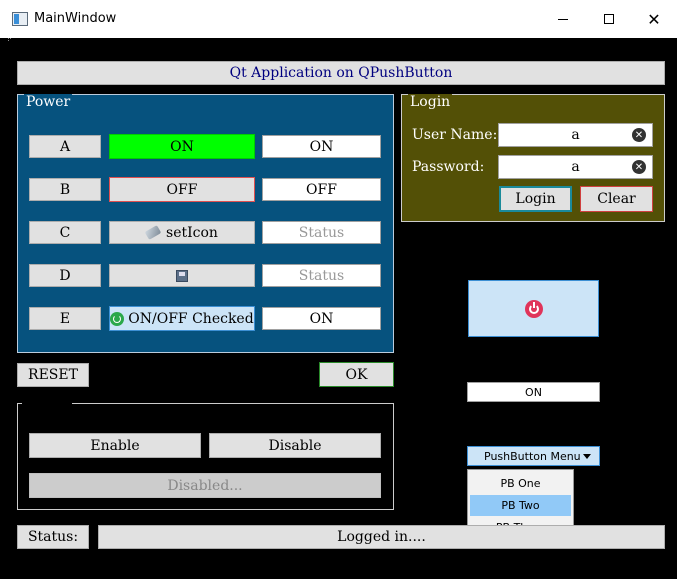 The height and width of the screenshot is (579, 677). What do you see at coordinates (639, 167) in the screenshot?
I see `clear-password-icon: ✕` at bounding box center [639, 167].